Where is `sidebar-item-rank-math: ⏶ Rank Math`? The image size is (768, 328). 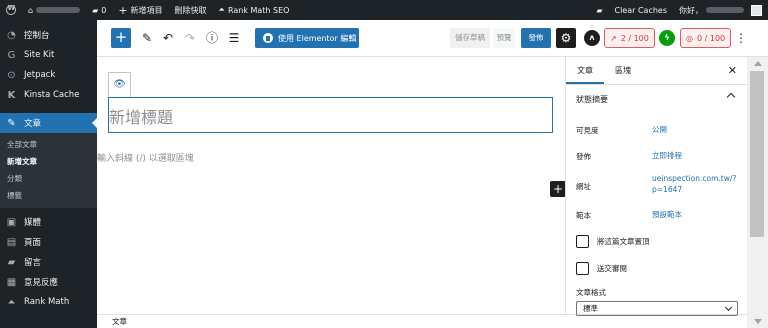
sidebar-item-rank-math: ⏶ Rank Math is located at coordinates (48, 302).